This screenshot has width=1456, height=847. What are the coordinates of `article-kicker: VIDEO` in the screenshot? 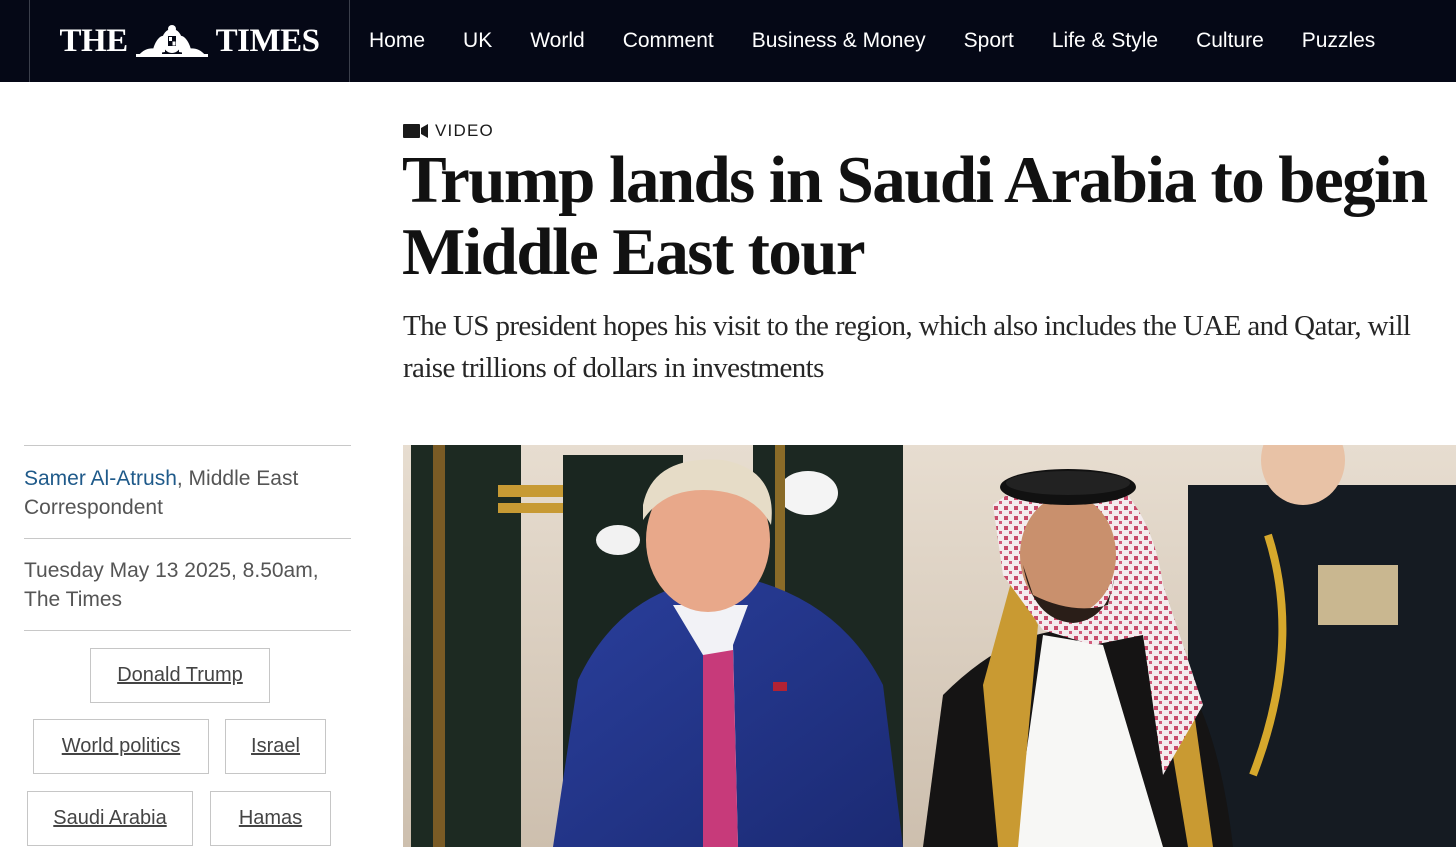 It's located at (448, 131).